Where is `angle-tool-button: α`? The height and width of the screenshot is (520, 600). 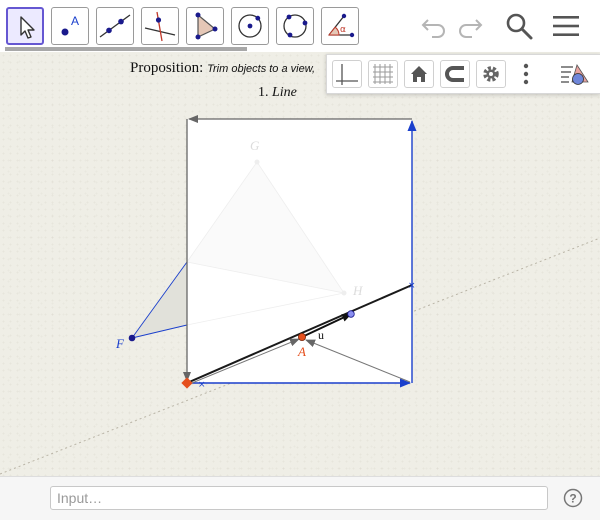
angle-tool-button: α is located at coordinates (340, 26).